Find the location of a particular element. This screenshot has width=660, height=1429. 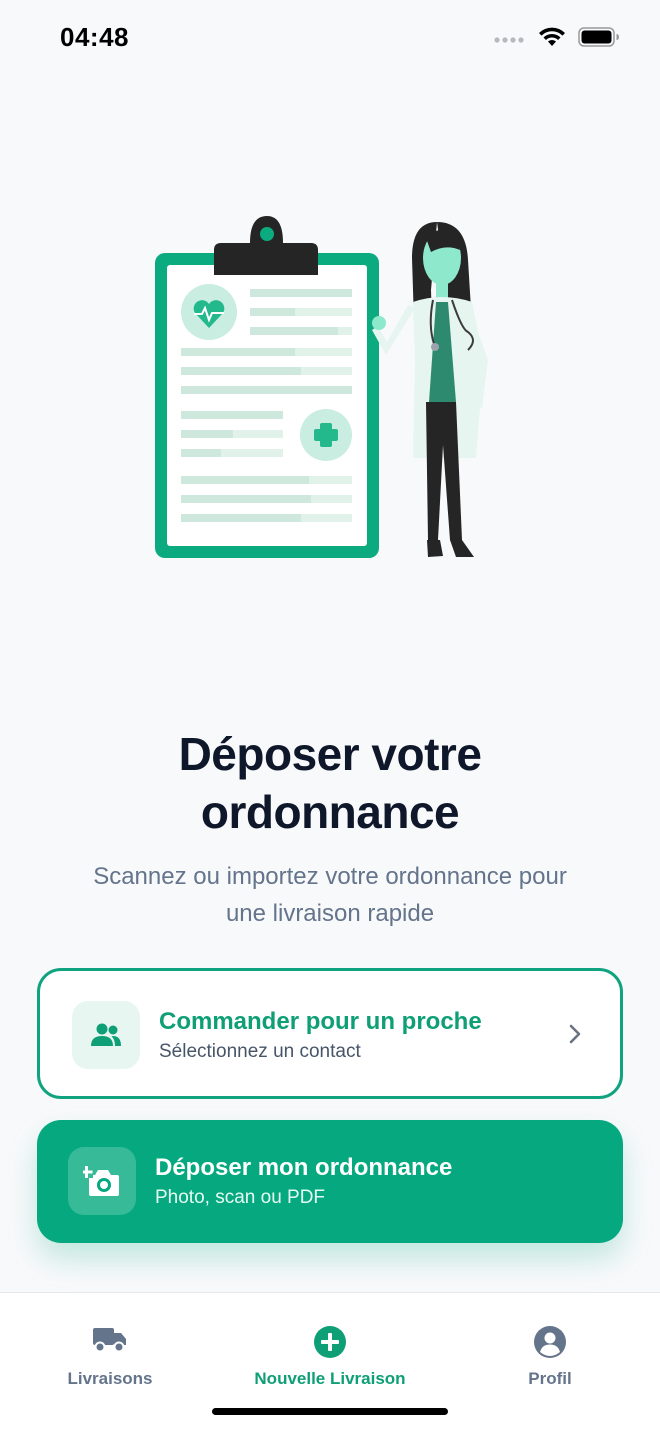

page-title-line1: Déposer votre is located at coordinates (330, 754).